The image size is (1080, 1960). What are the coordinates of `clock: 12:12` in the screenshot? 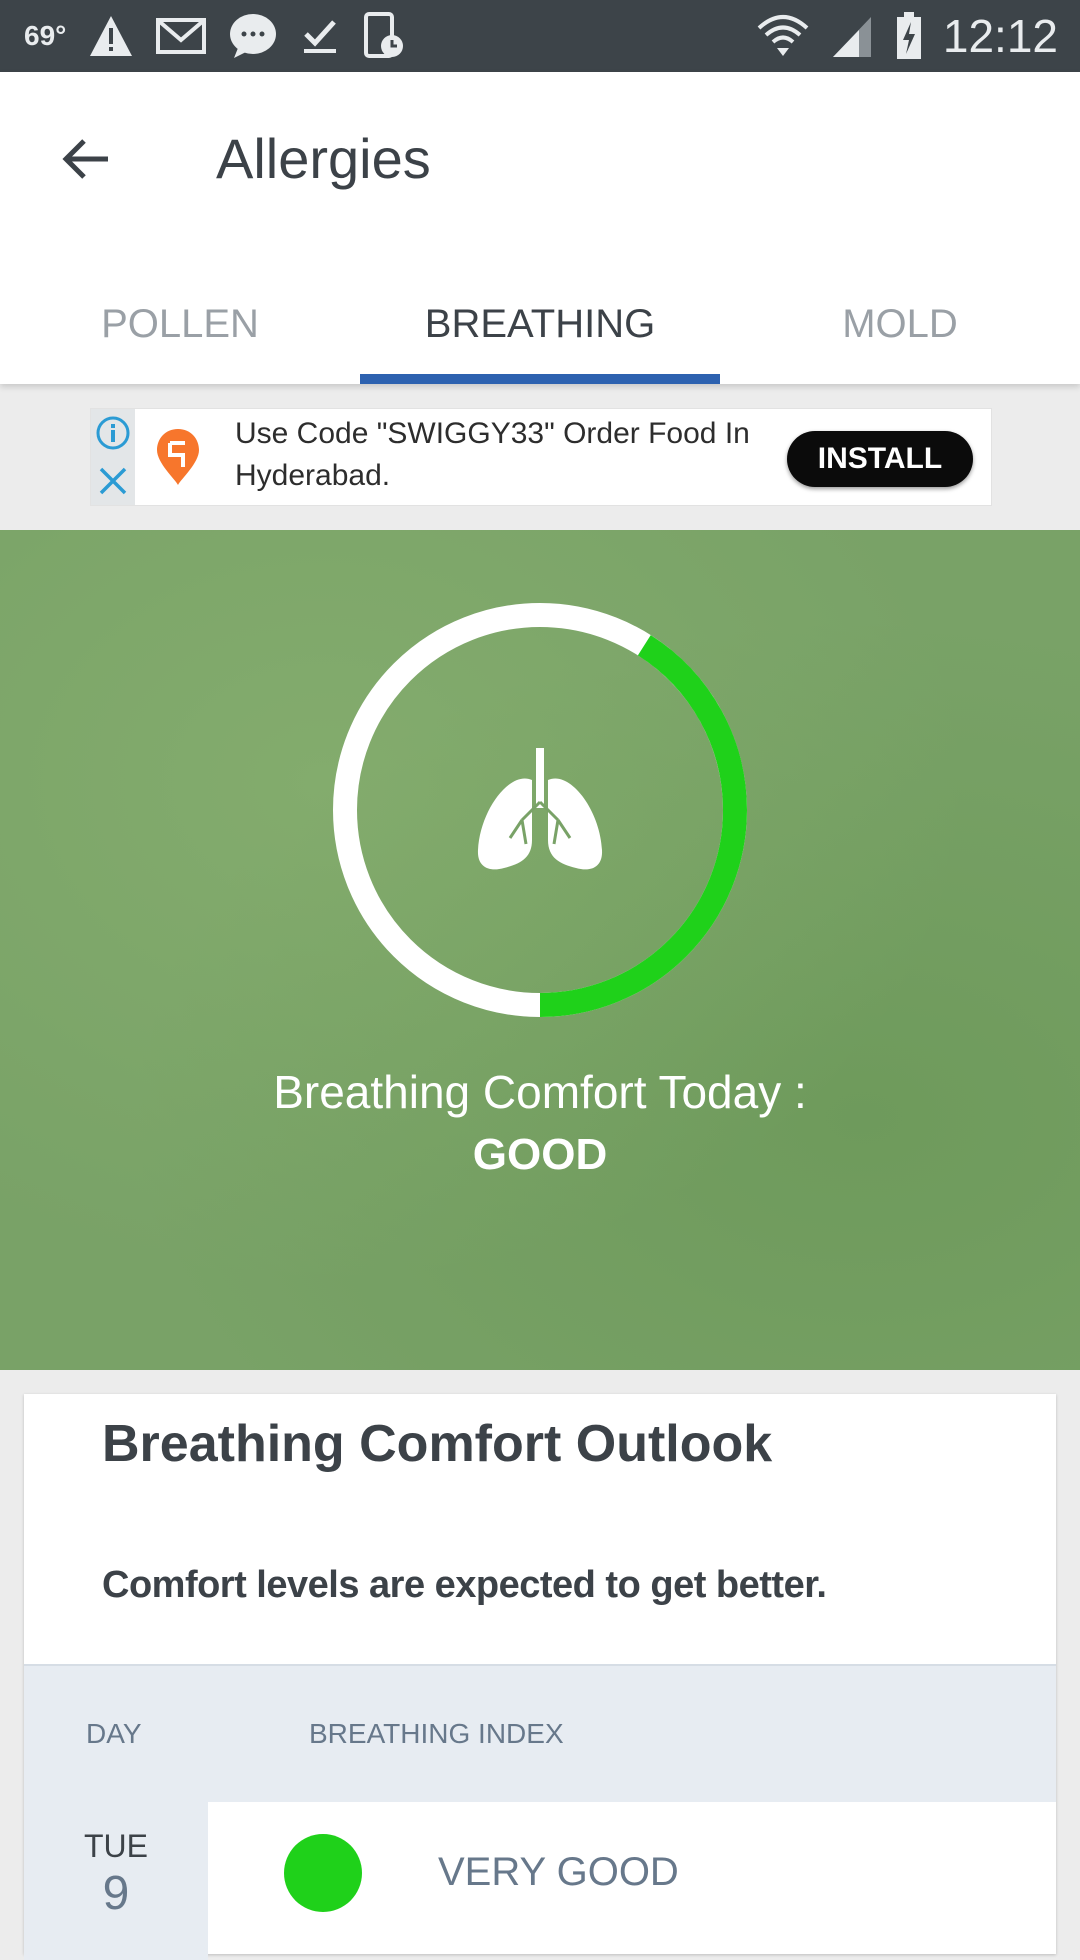 It's located at (1000, 36).